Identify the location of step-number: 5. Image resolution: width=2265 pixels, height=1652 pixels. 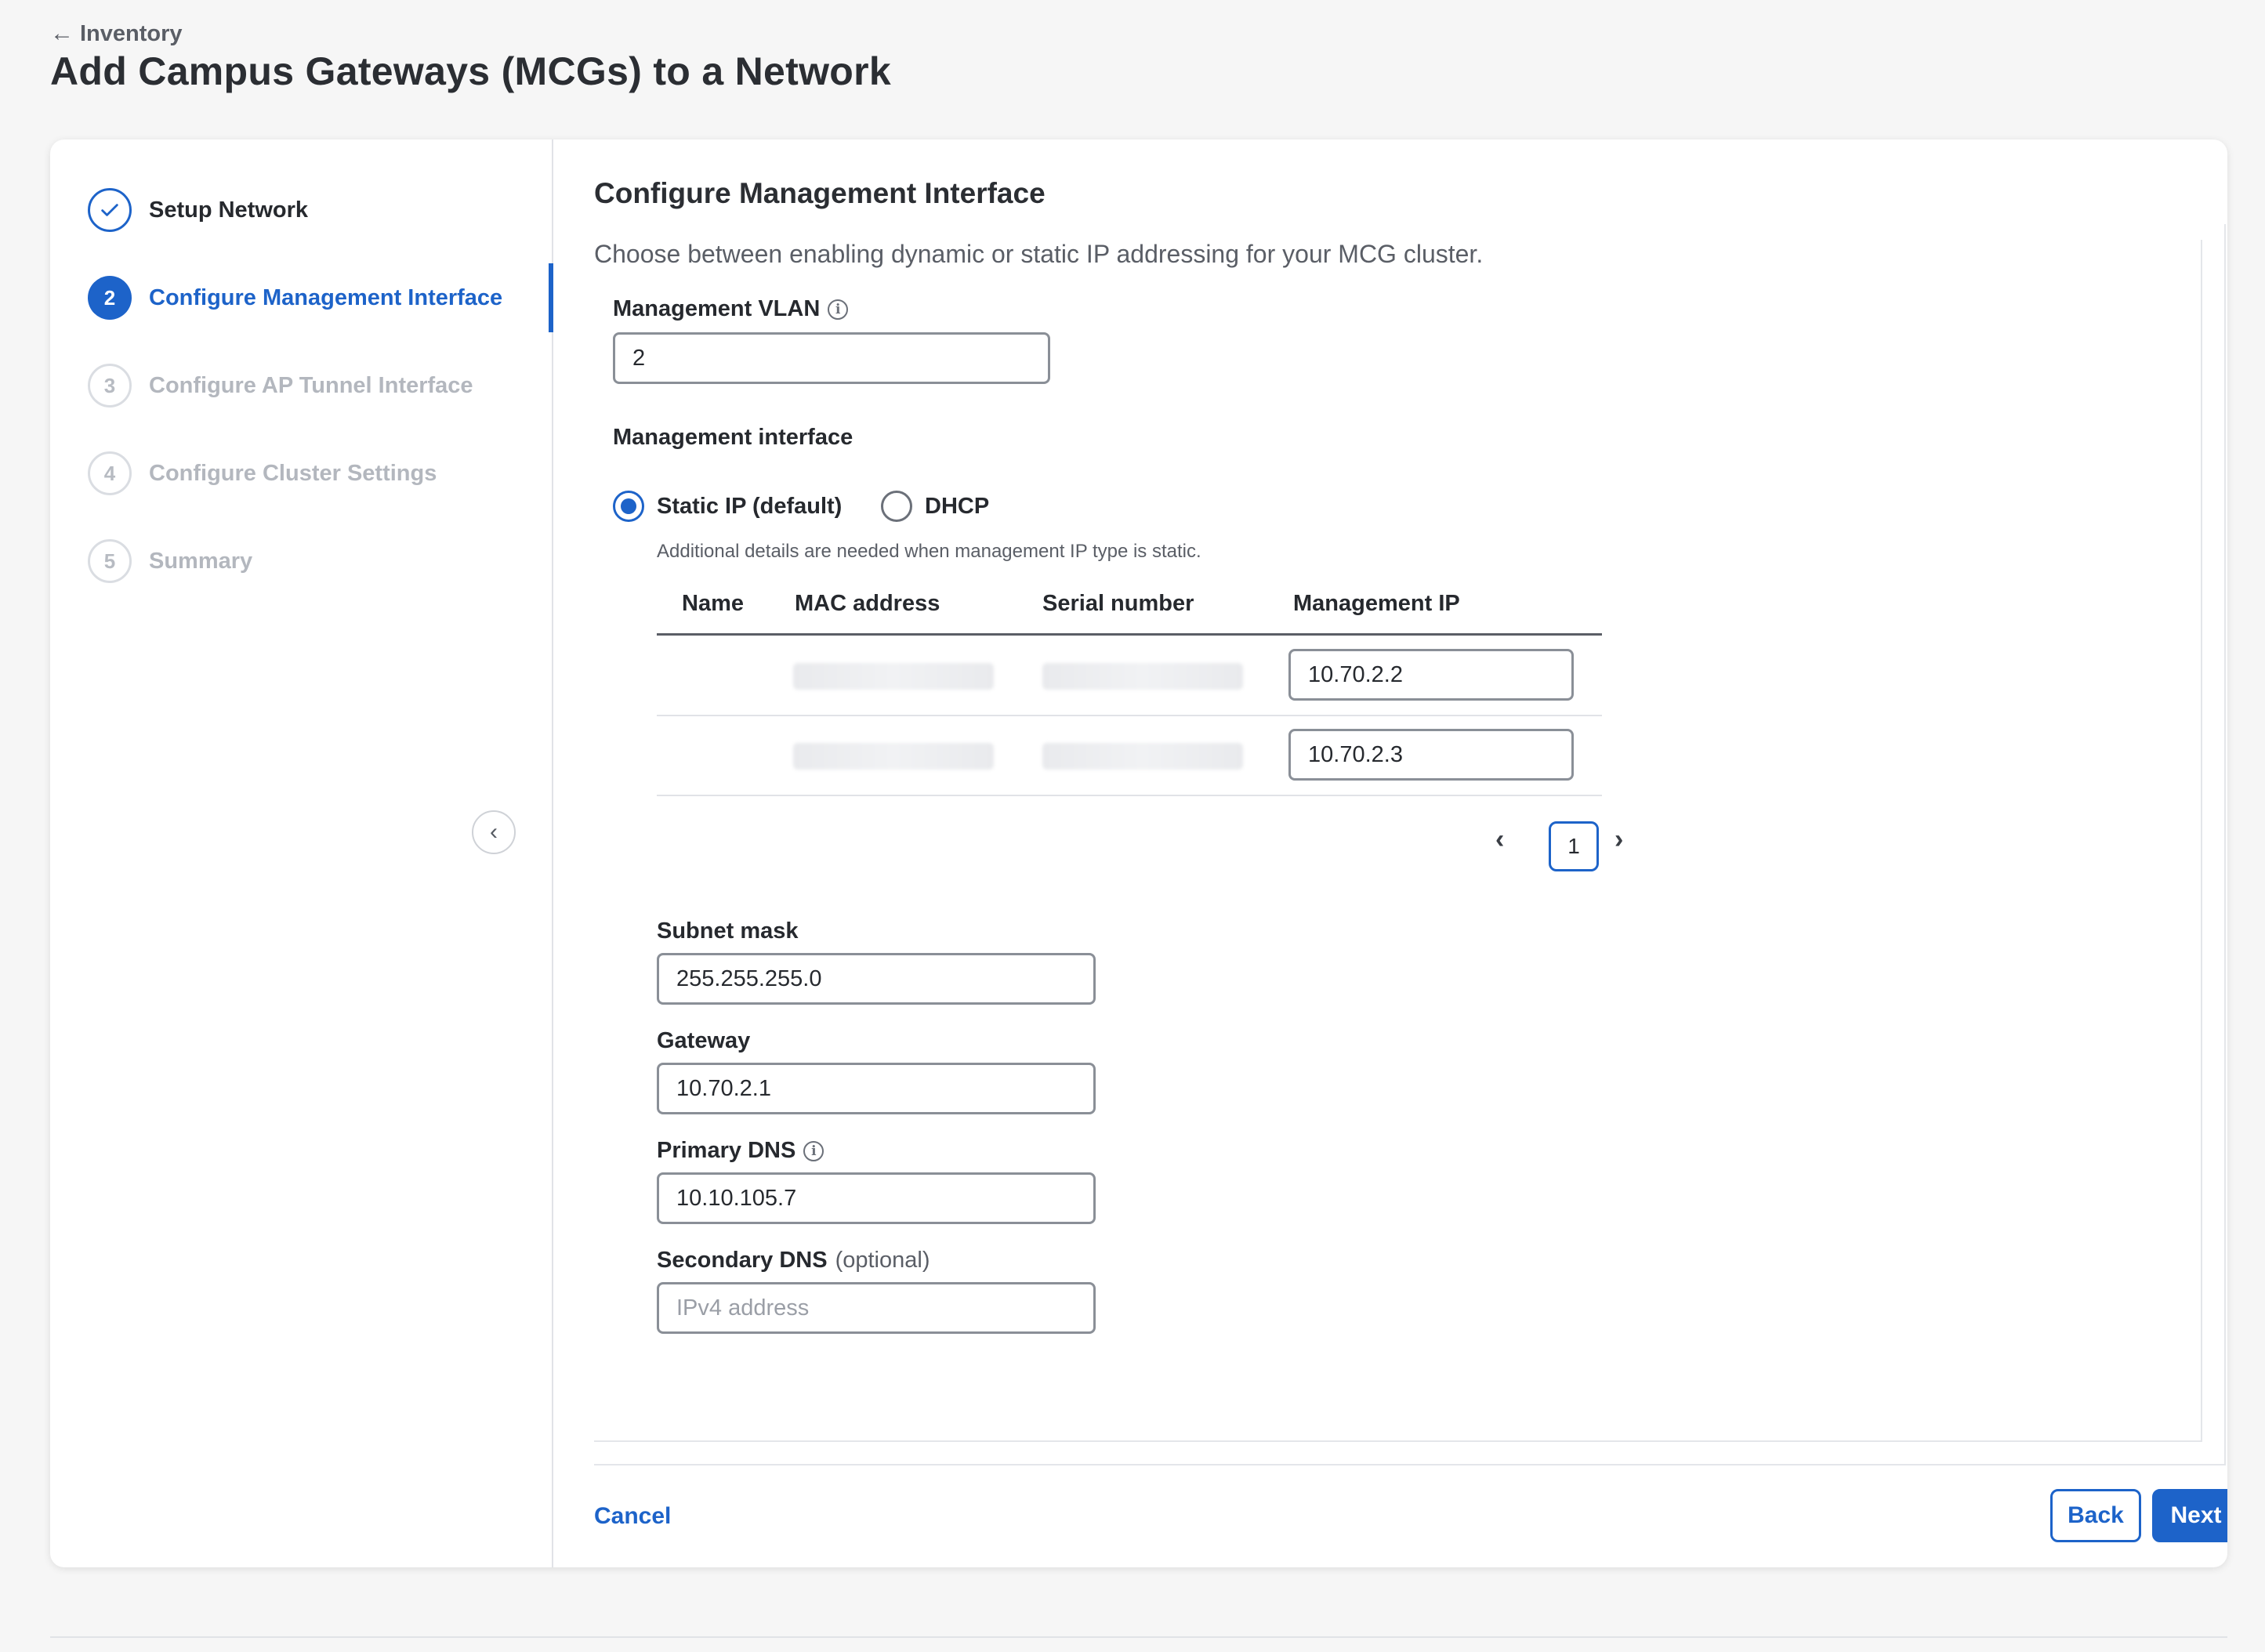
(110, 561).